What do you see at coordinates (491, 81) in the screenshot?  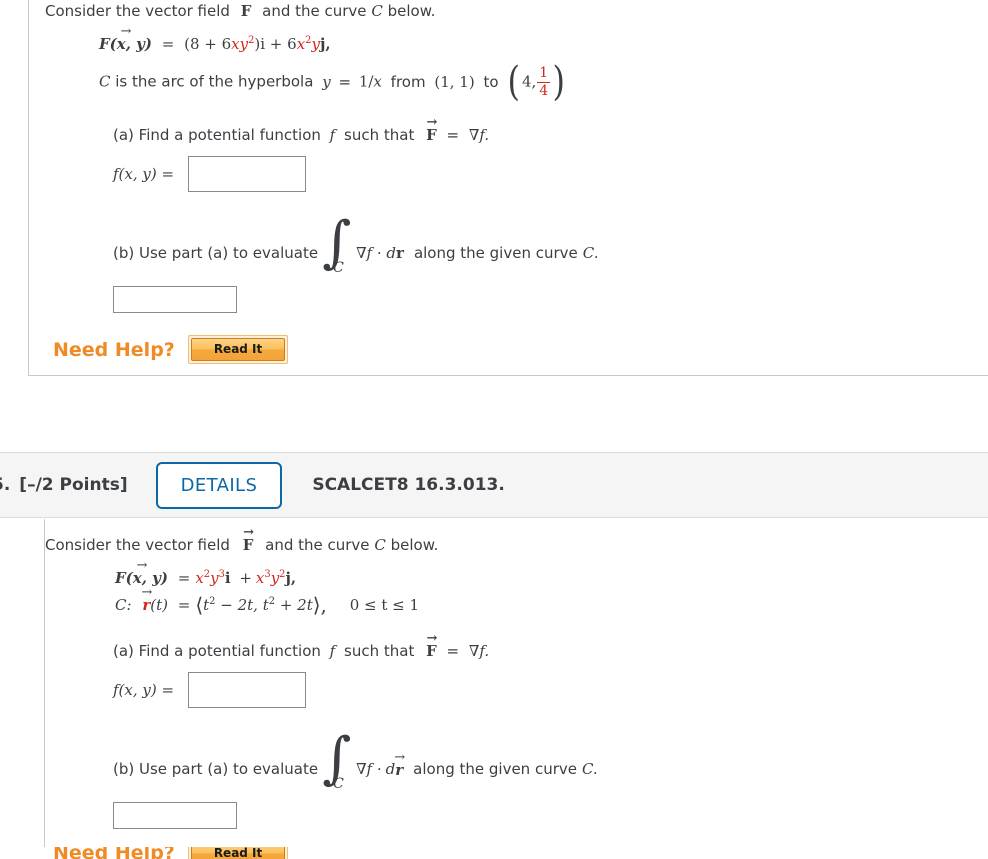 I see `curve-text-3: to` at bounding box center [491, 81].